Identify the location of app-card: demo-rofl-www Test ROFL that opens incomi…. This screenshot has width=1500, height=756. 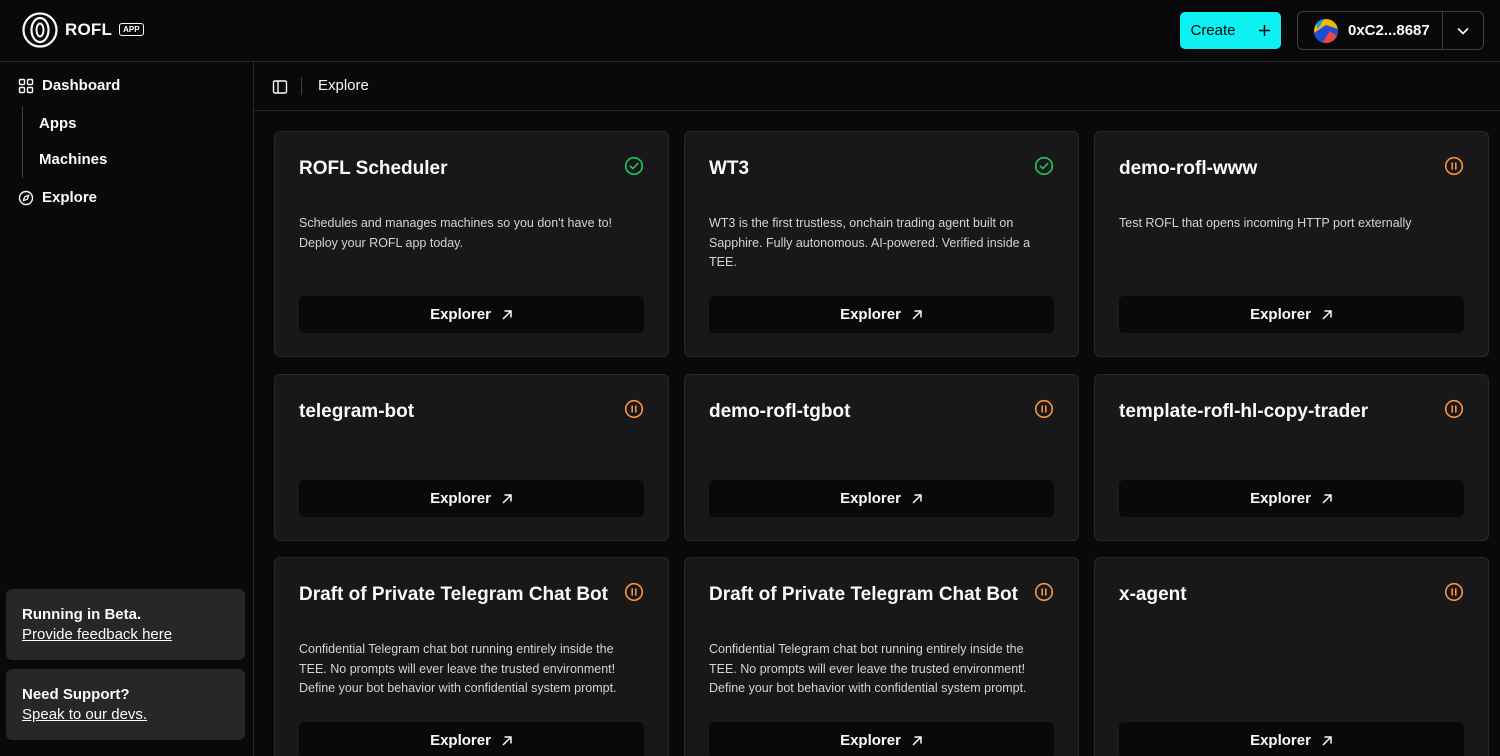
(1291, 244).